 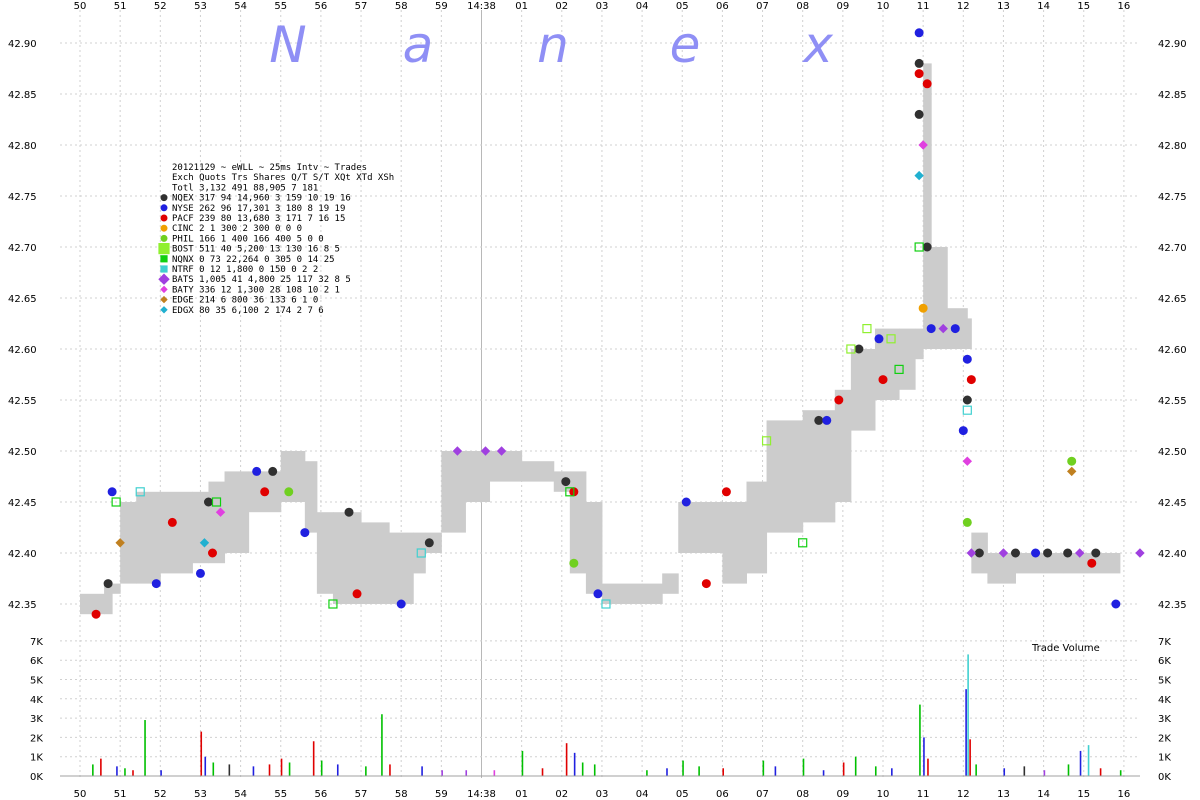 I want to click on x-tick-label-top: 54, so click(x=240, y=6).